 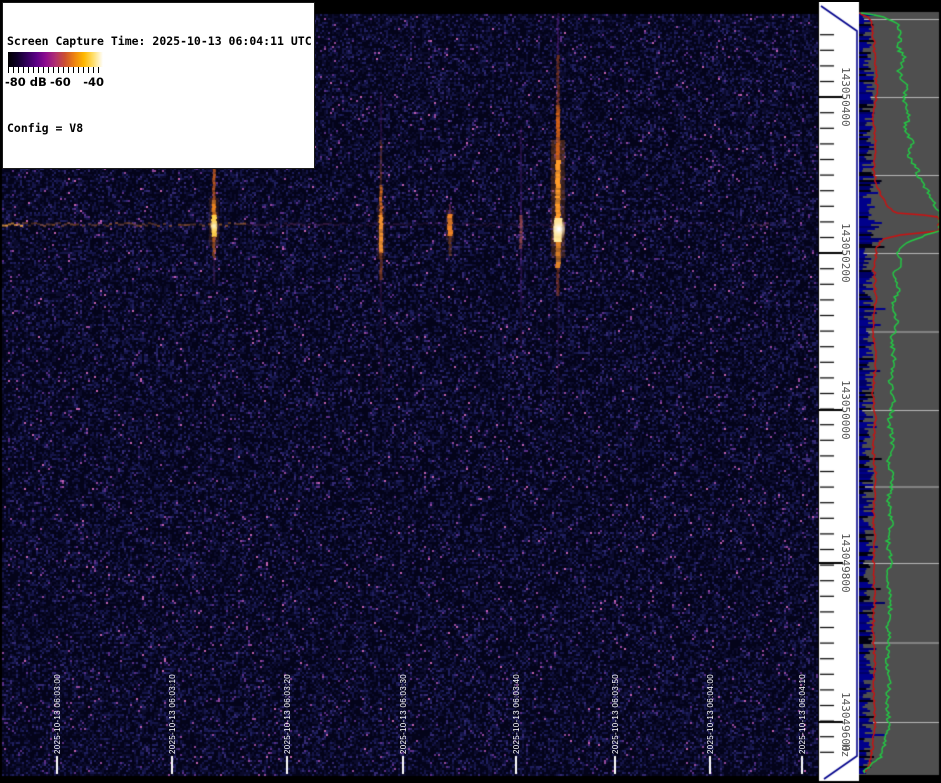 I want to click on time-axis-label: 2025-10-13 06:04:10, so click(x=802, y=714).